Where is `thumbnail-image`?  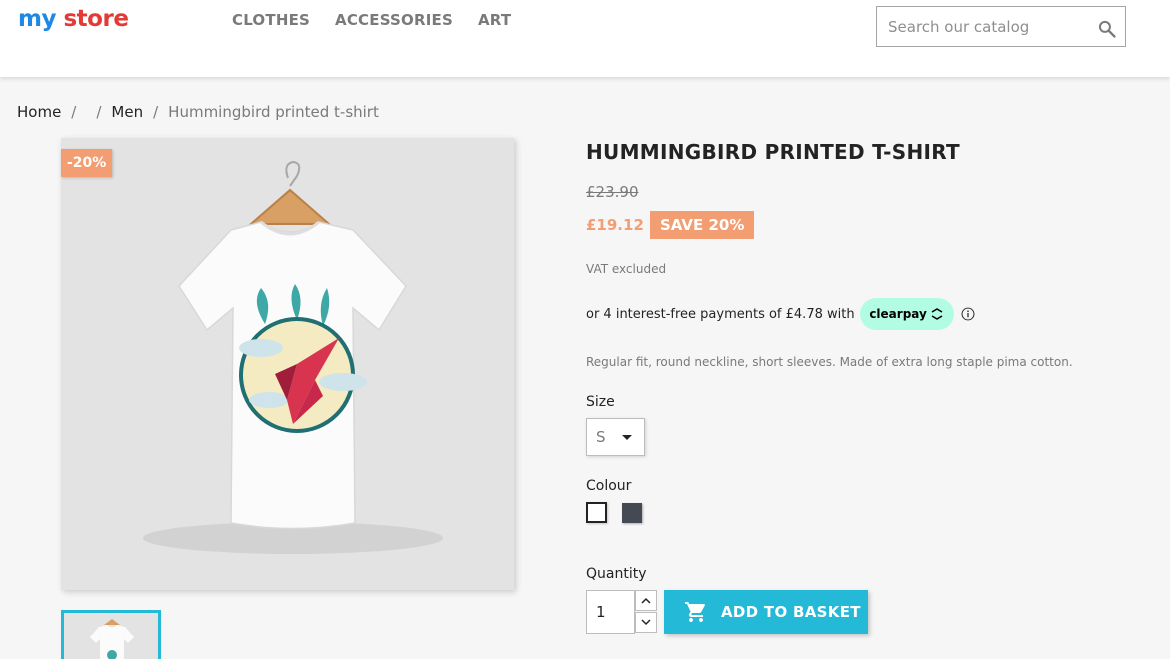
thumbnail-image is located at coordinates (111, 636).